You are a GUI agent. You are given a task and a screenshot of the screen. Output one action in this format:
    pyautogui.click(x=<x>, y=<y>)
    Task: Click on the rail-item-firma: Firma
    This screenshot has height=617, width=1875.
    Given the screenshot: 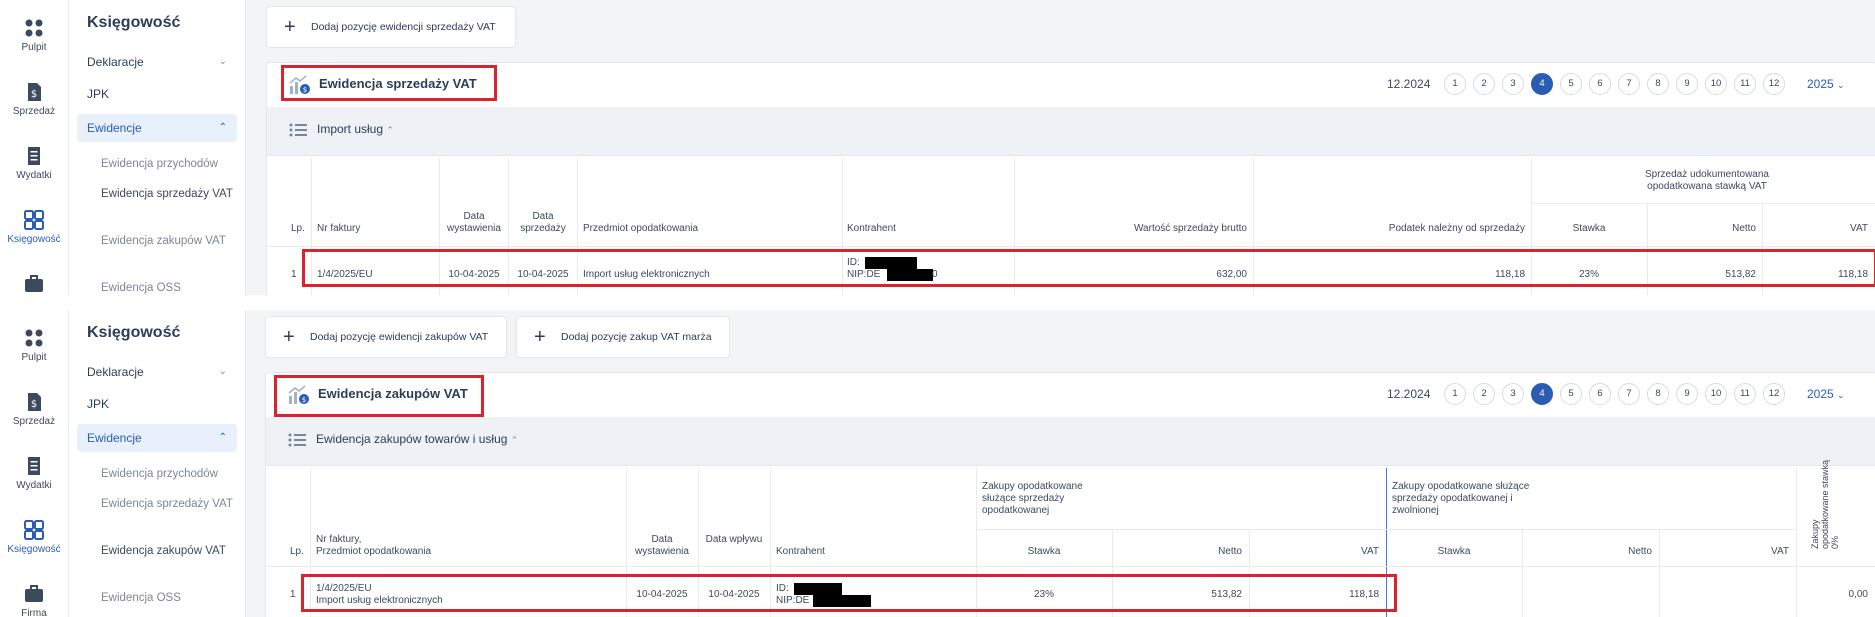 What is the action you would take?
    pyautogui.click(x=34, y=600)
    